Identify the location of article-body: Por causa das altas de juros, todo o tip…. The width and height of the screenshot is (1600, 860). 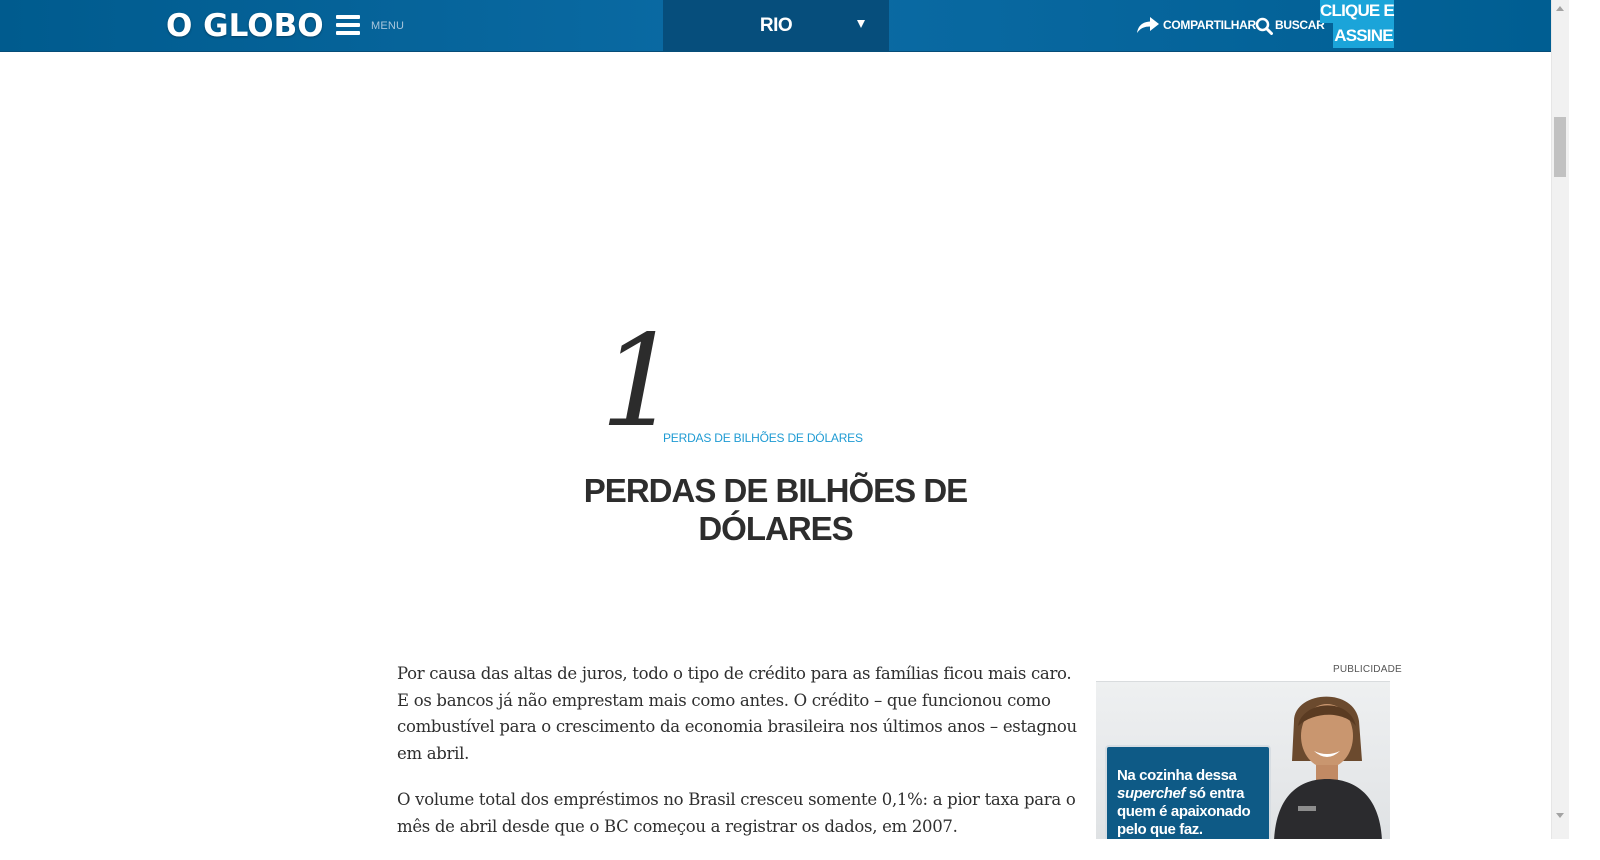
(739, 760).